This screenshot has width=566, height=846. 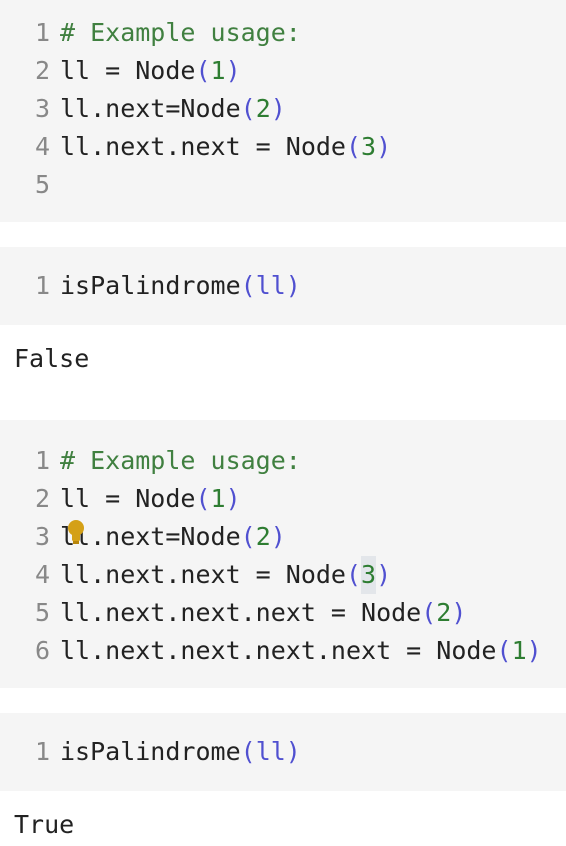 I want to click on code-text: ll.next.next.next = Node(2), so click(x=263, y=613).